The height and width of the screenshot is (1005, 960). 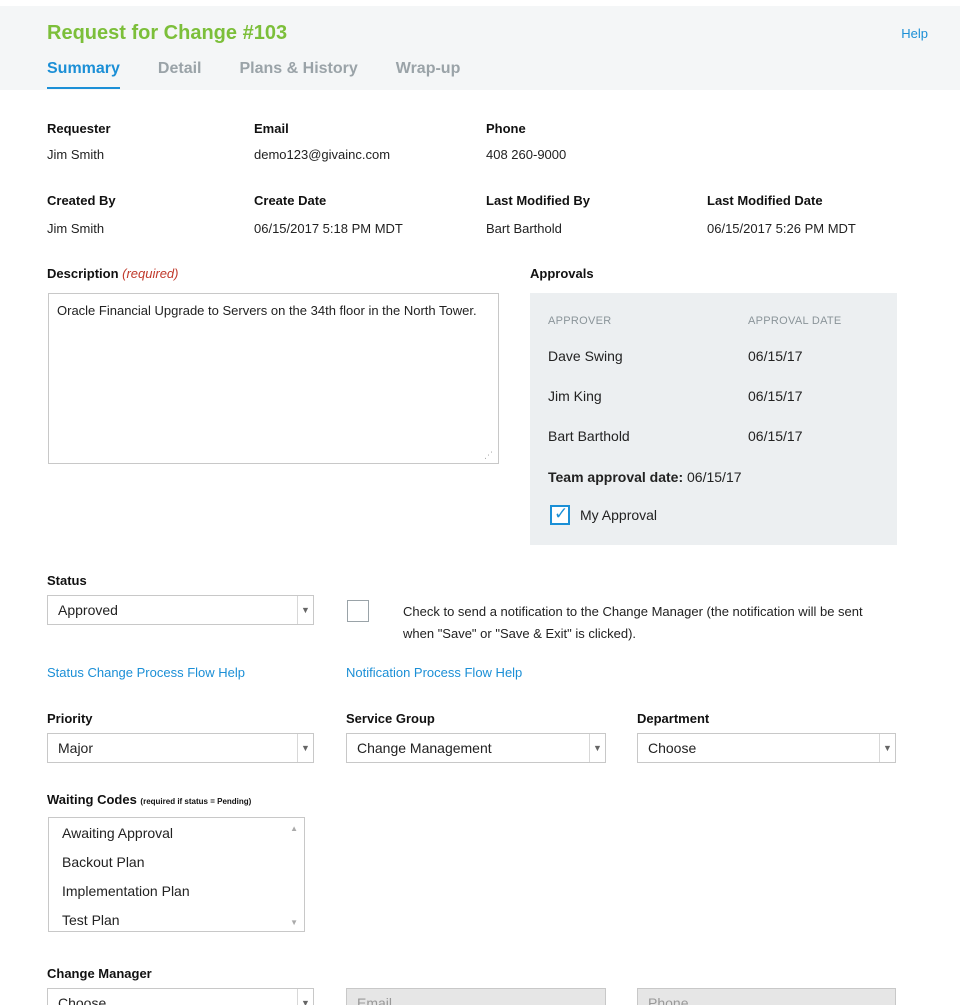 What do you see at coordinates (180, 74) in the screenshot?
I see `tab-detail: Detail` at bounding box center [180, 74].